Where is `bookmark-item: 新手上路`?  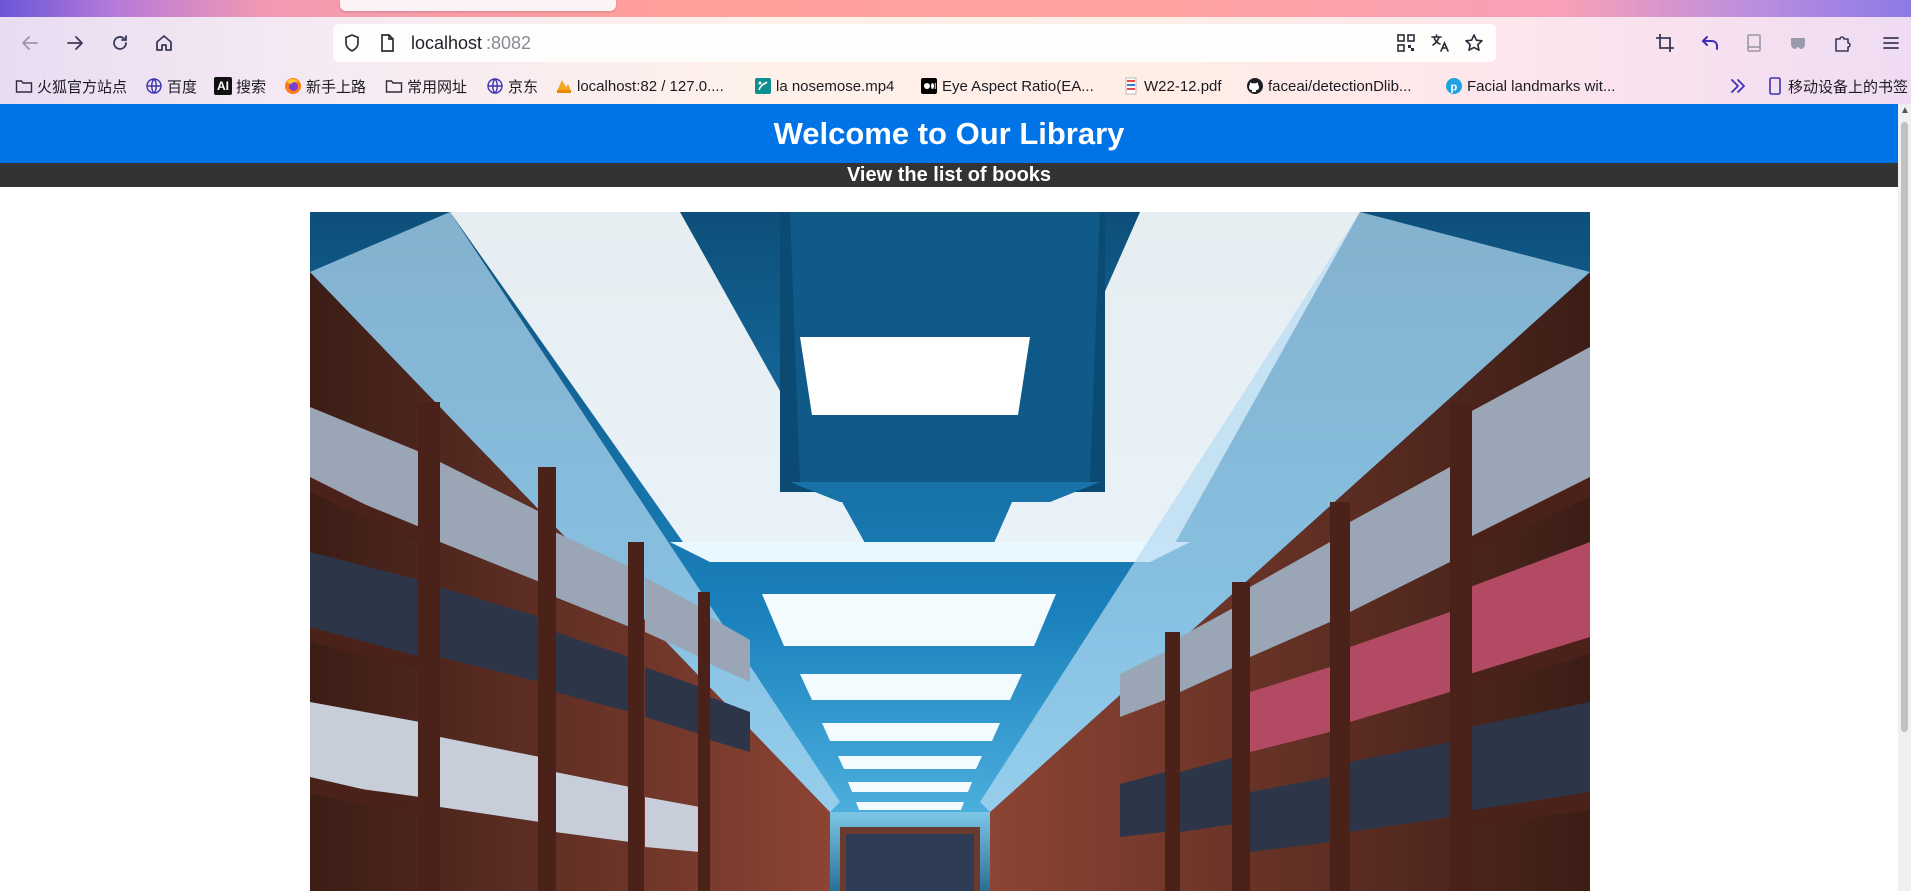 bookmark-item: 新手上路 is located at coordinates (325, 86).